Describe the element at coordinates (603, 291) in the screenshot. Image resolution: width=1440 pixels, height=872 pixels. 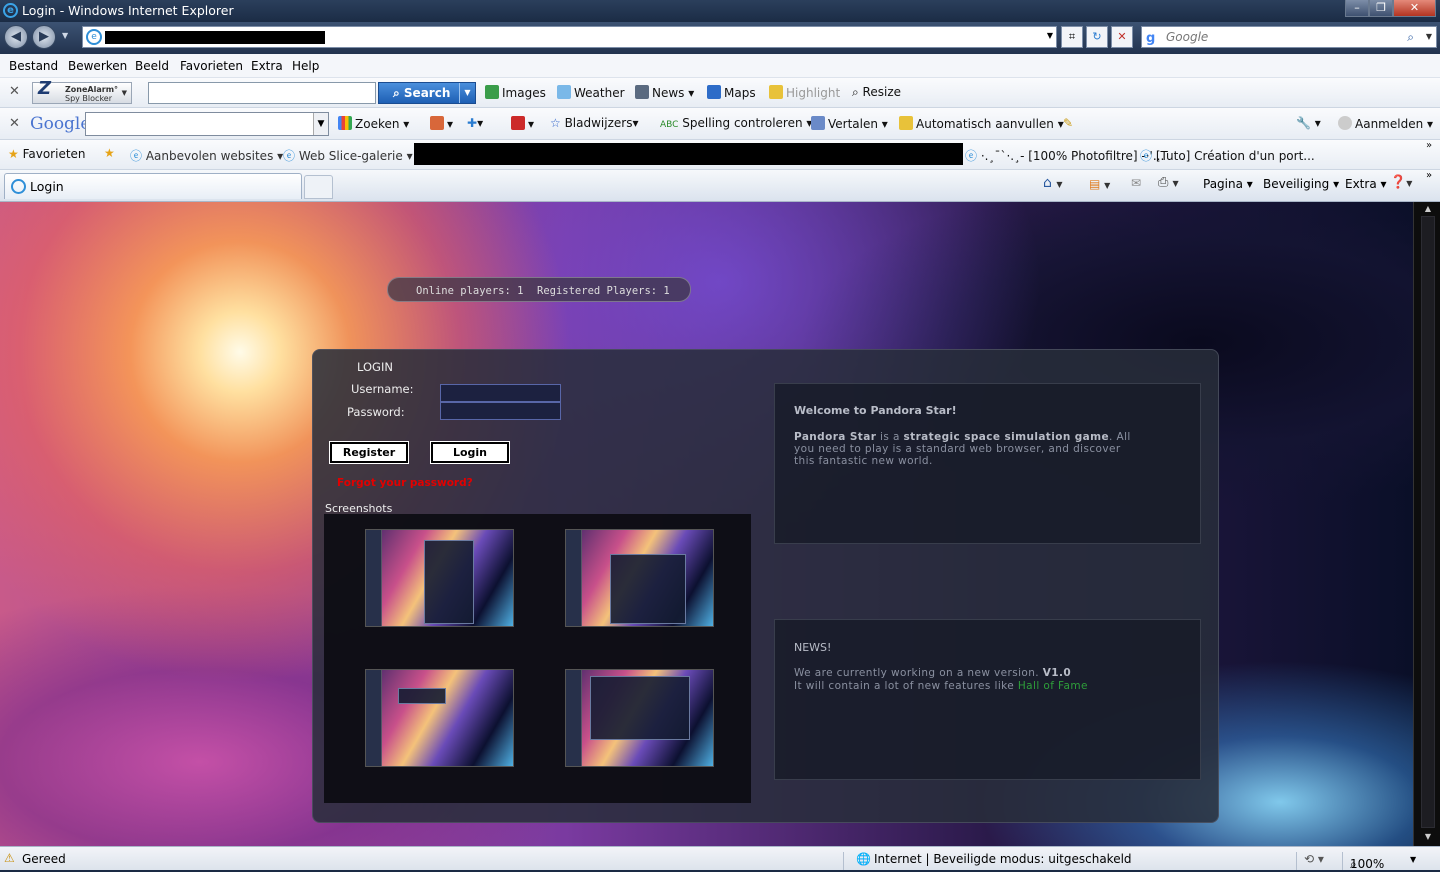
I see `registered-players: Registered Players: 1` at that location.